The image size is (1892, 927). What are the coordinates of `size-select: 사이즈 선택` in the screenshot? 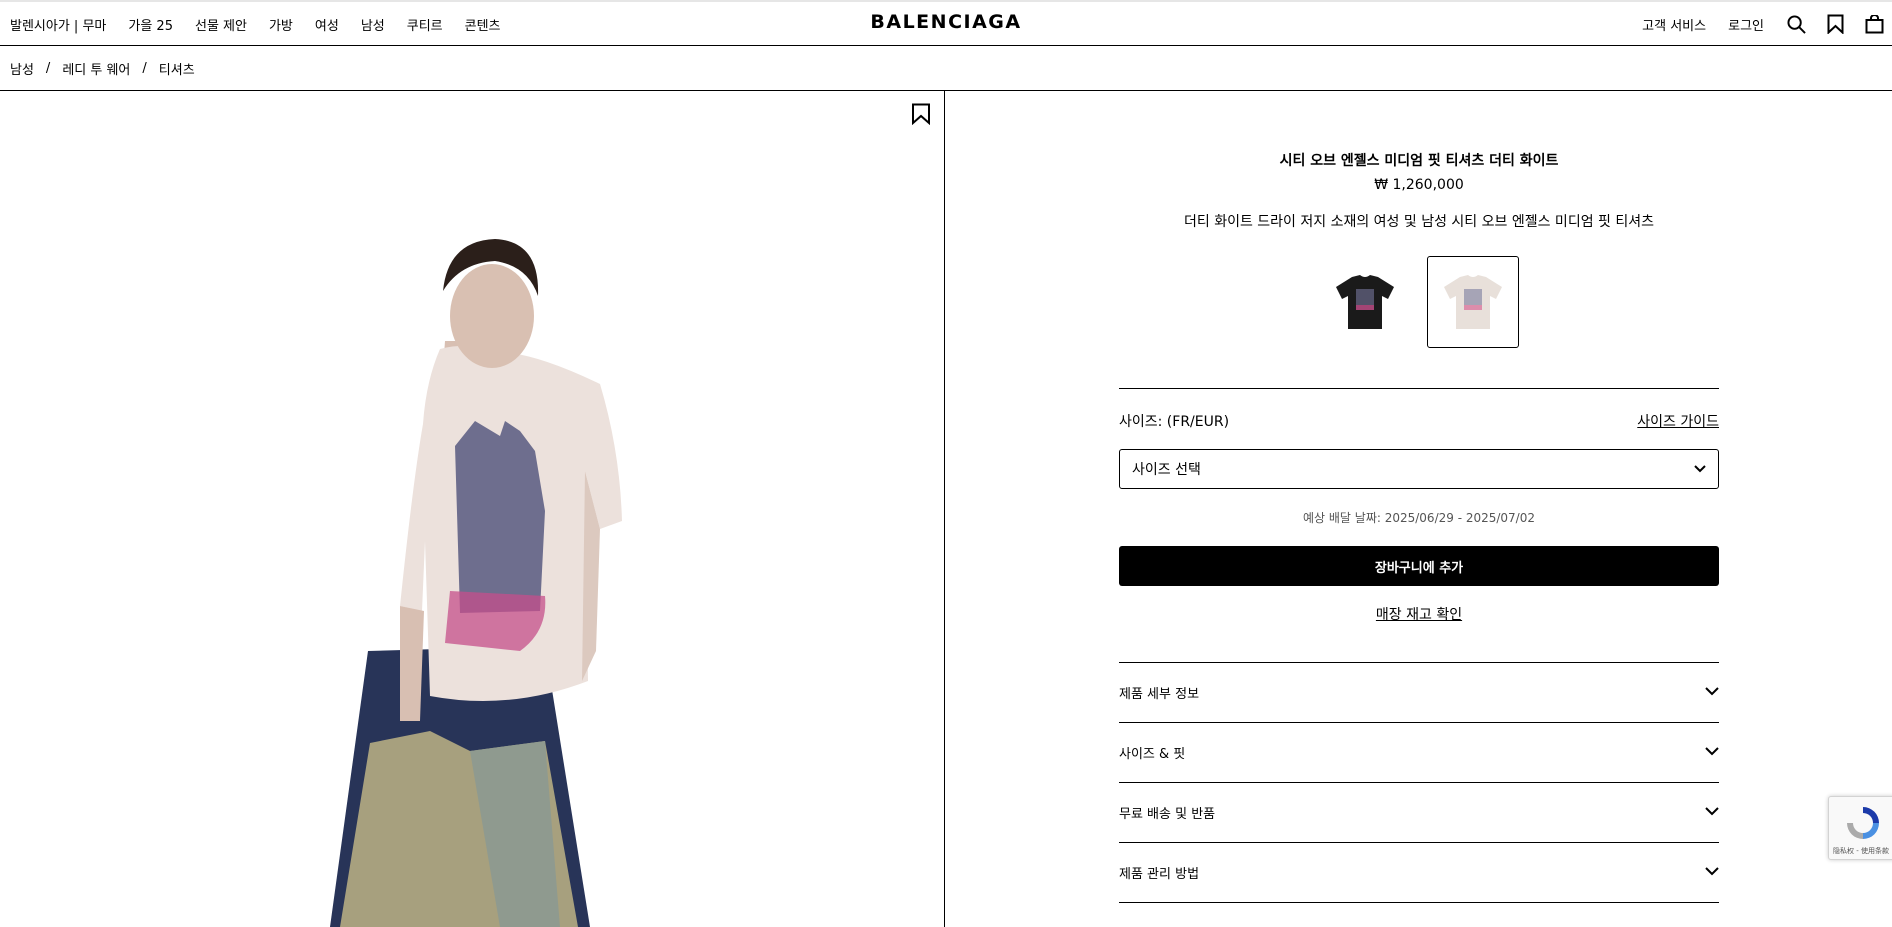 It's located at (1419, 469).